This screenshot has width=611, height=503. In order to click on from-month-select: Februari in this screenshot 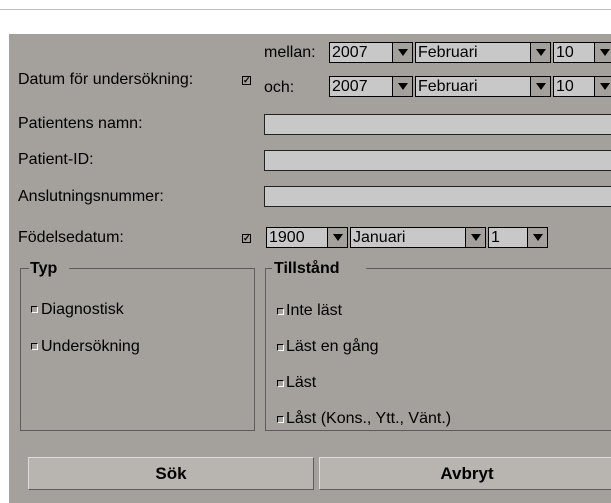, I will do `click(483, 52)`.